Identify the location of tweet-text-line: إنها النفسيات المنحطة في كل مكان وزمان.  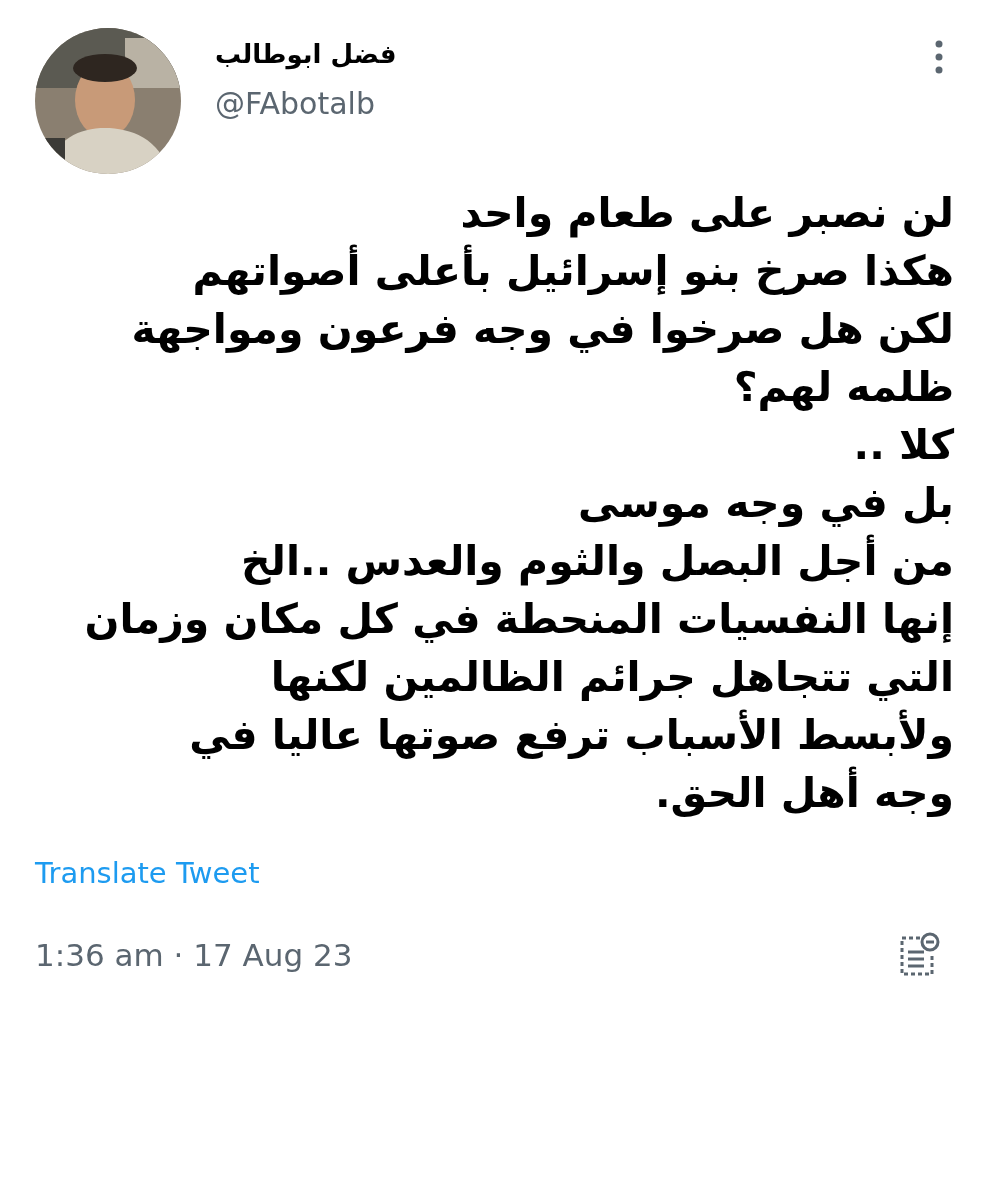
(519, 619).